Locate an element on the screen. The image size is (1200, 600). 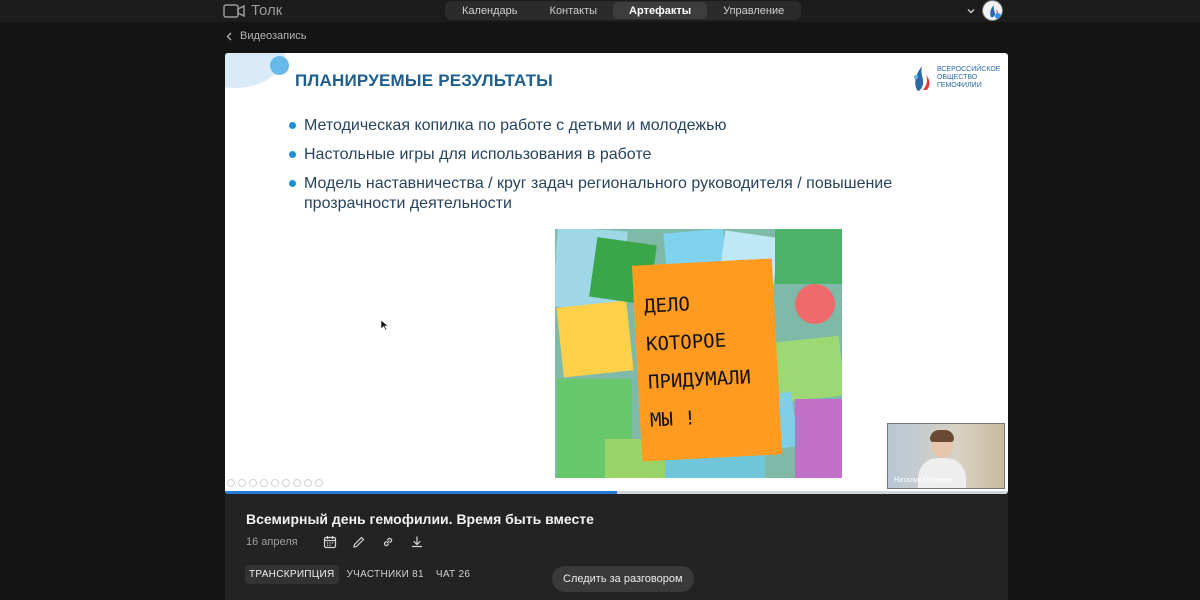
org-name-line: ГЕМОФИЛИИ is located at coordinates (959, 85).